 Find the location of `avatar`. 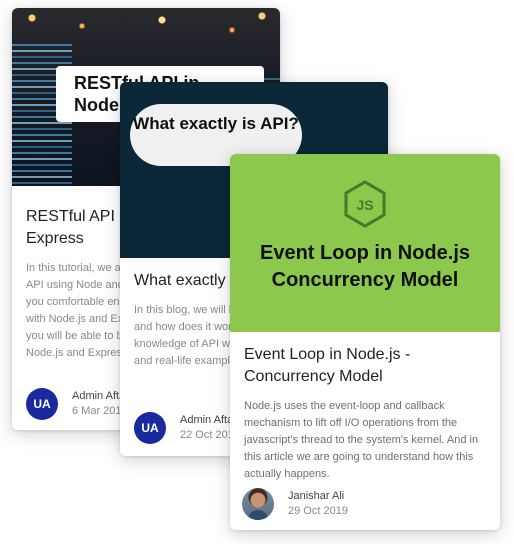

avatar is located at coordinates (258, 504).